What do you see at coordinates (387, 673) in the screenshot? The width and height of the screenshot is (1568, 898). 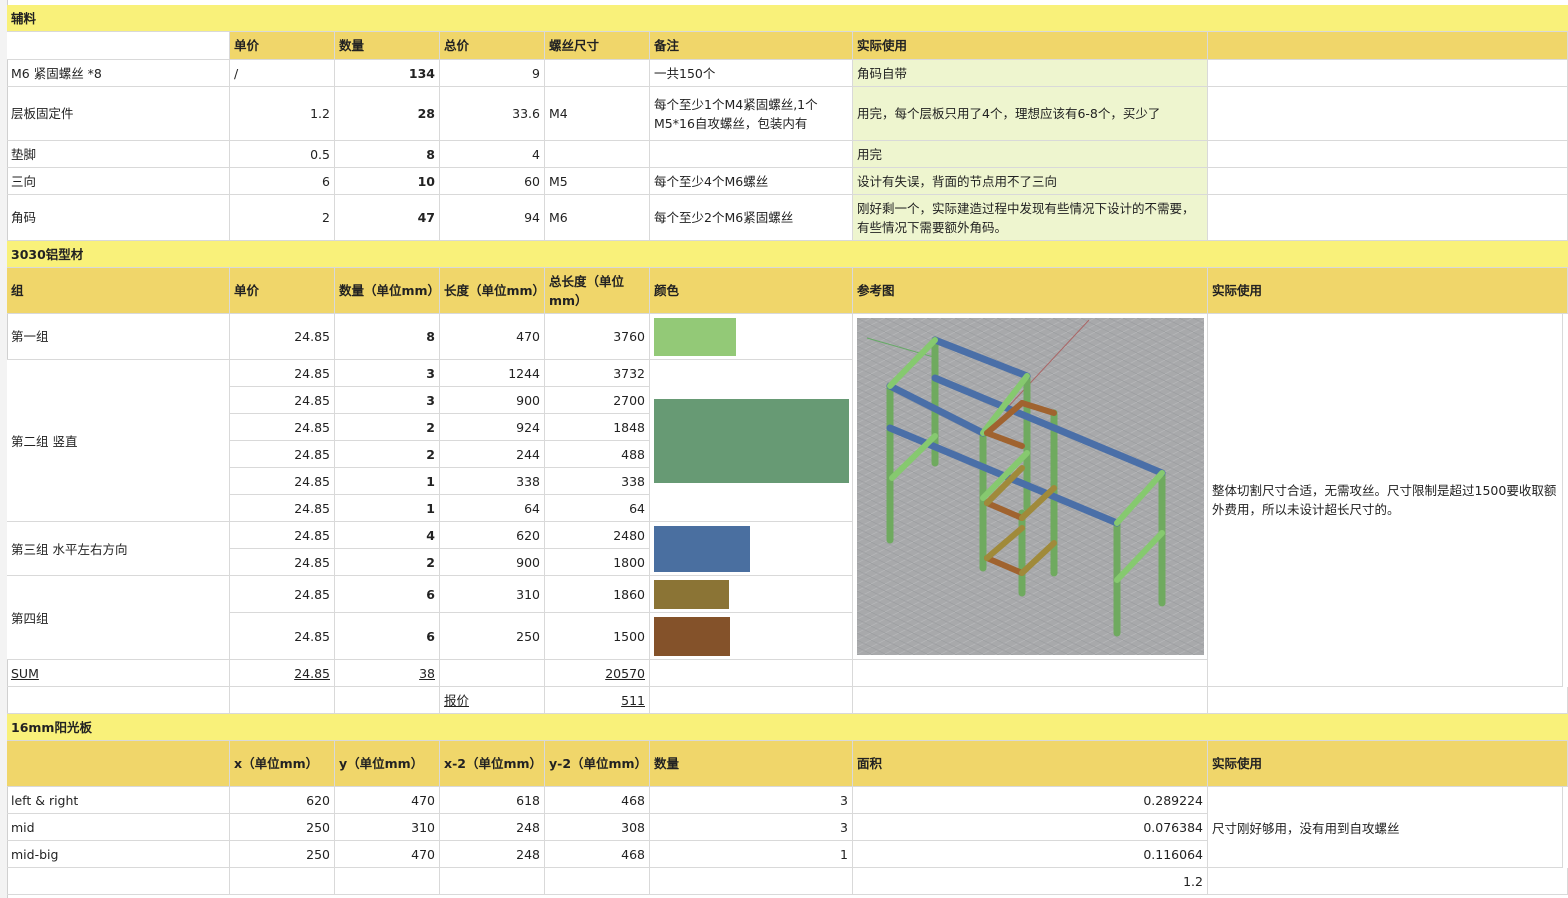 I see `sum-qty: 38` at bounding box center [387, 673].